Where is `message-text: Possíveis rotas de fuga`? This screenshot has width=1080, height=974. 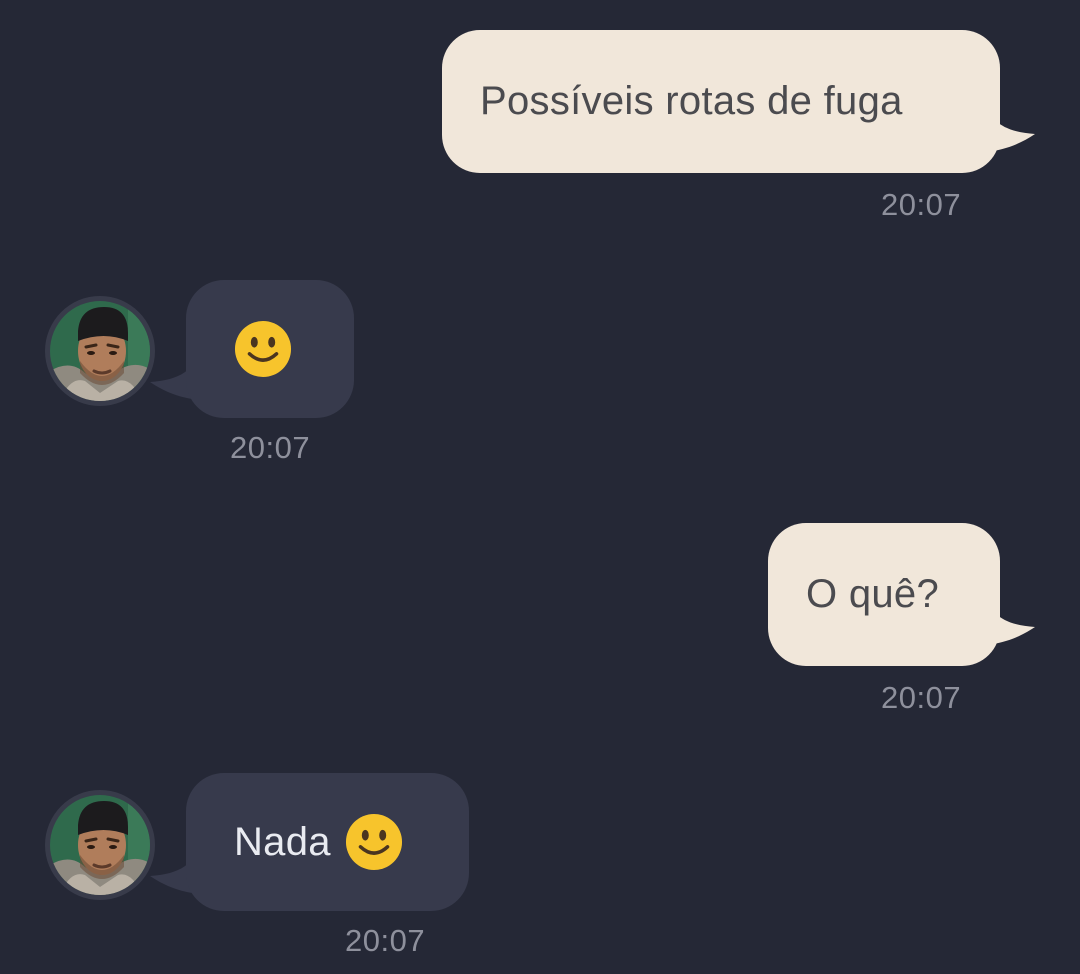 message-text: Possíveis rotas de fuga is located at coordinates (691, 101).